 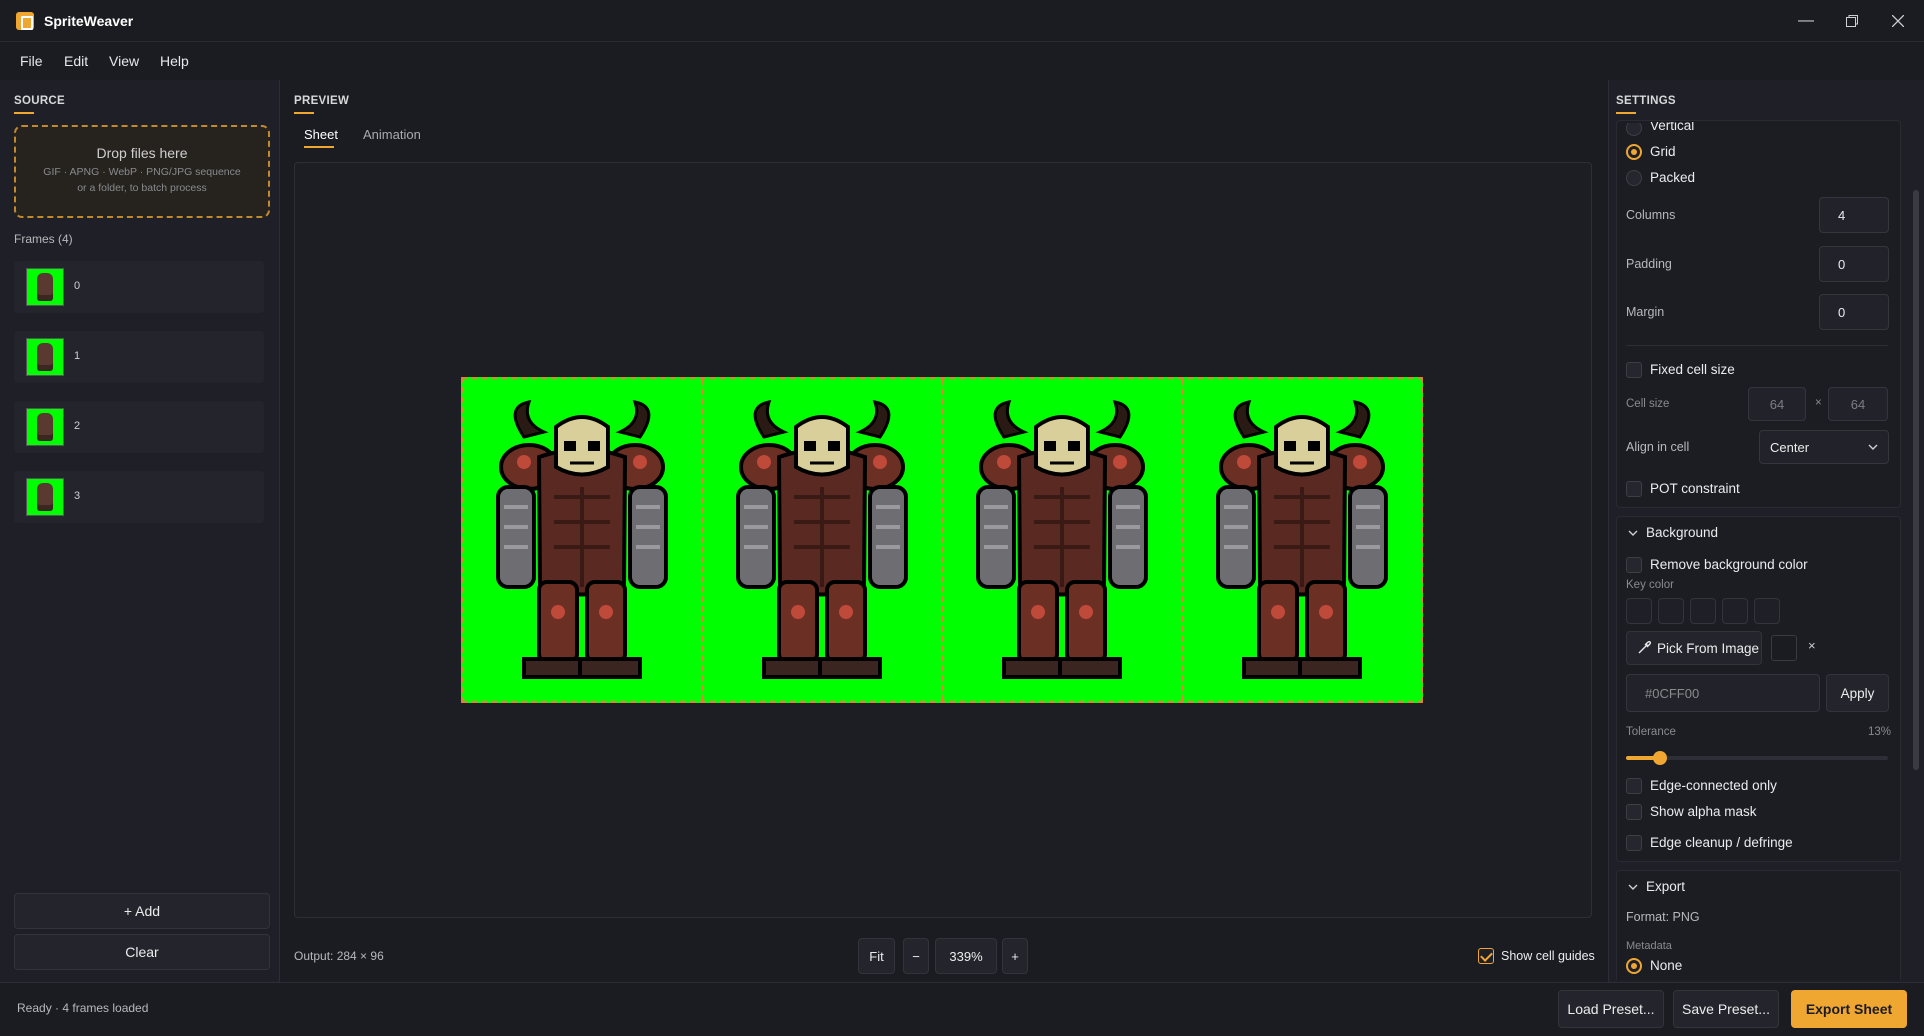 What do you see at coordinates (77, 286) in the screenshot?
I see `frame-index: 0` at bounding box center [77, 286].